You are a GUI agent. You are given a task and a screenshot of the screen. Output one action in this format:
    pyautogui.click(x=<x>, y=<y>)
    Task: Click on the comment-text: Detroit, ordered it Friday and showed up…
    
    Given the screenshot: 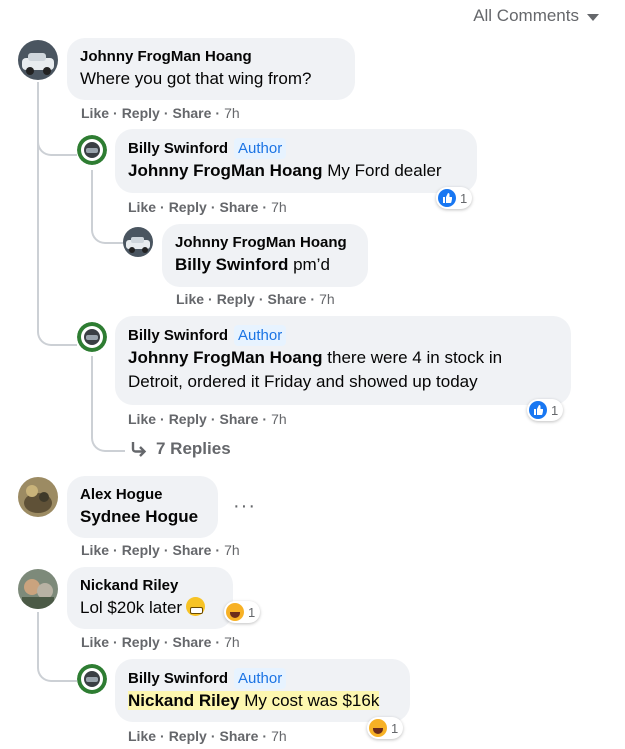 What is the action you would take?
    pyautogui.click(x=303, y=381)
    